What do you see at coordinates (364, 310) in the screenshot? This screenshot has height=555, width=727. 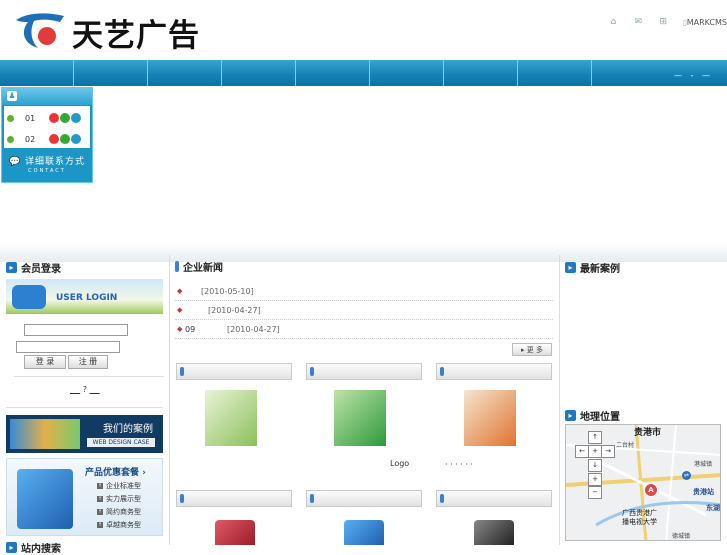 I see `news-row: ◆ [2010-04-27]` at bounding box center [364, 310].